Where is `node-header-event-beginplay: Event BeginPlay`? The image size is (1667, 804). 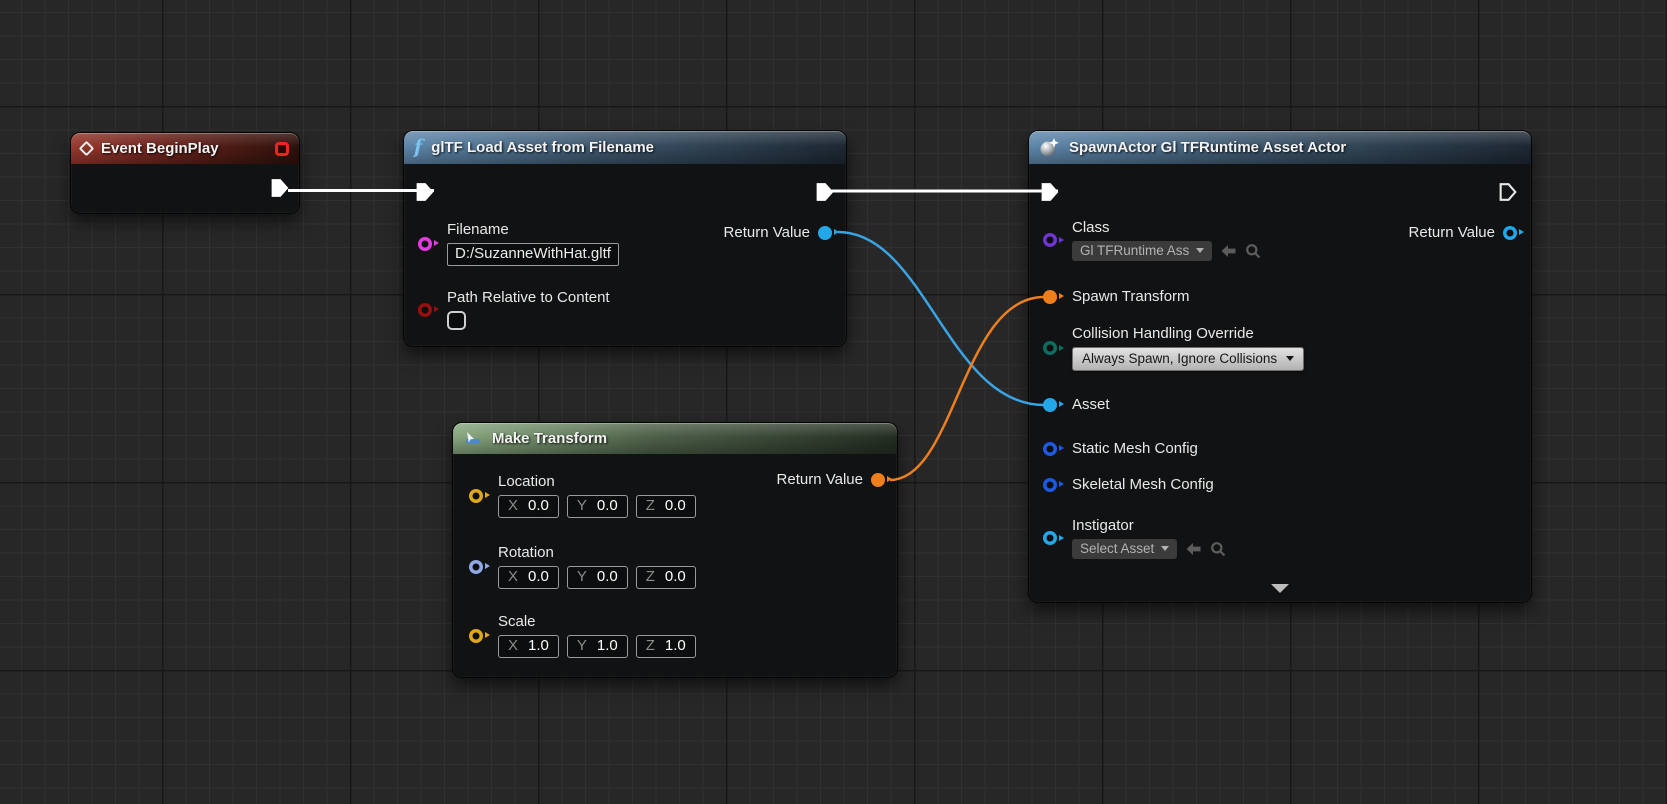 node-header-event-beginplay: Event BeginPlay is located at coordinates (185, 148).